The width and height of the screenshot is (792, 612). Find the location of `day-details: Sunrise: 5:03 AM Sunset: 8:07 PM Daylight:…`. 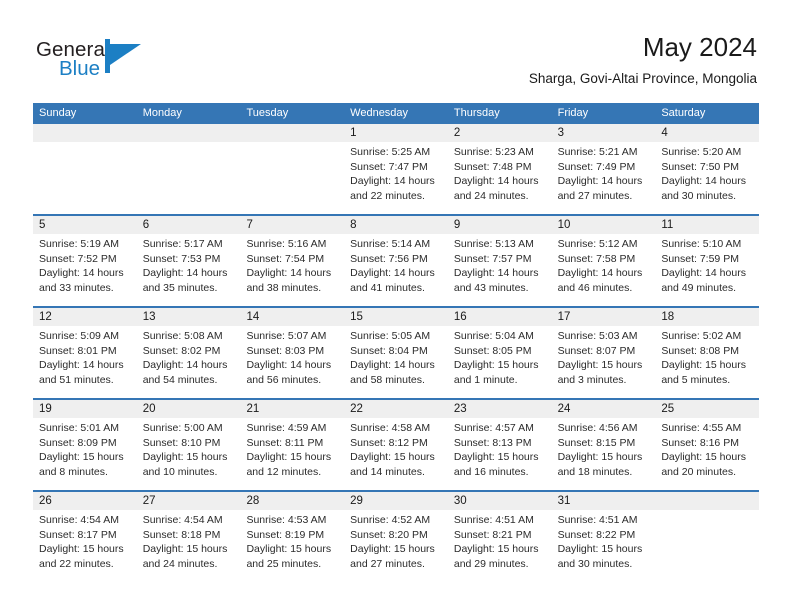

day-details: Sunrise: 5:03 AM Sunset: 8:07 PM Daylight:… is located at coordinates (604, 358).